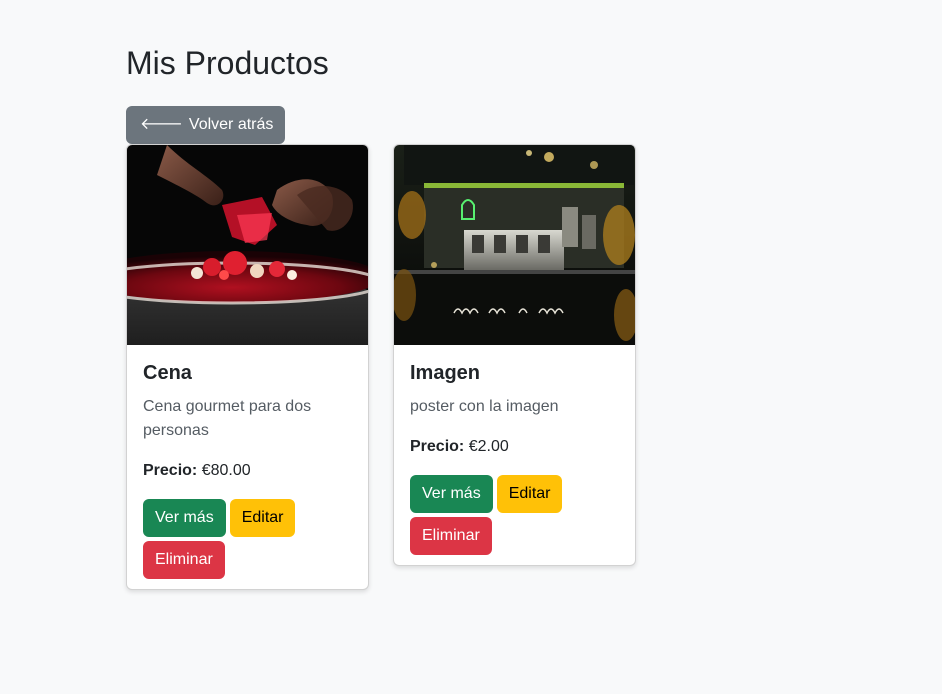  Describe the element at coordinates (488, 446) in the screenshot. I see `price-value: €2.00` at that location.